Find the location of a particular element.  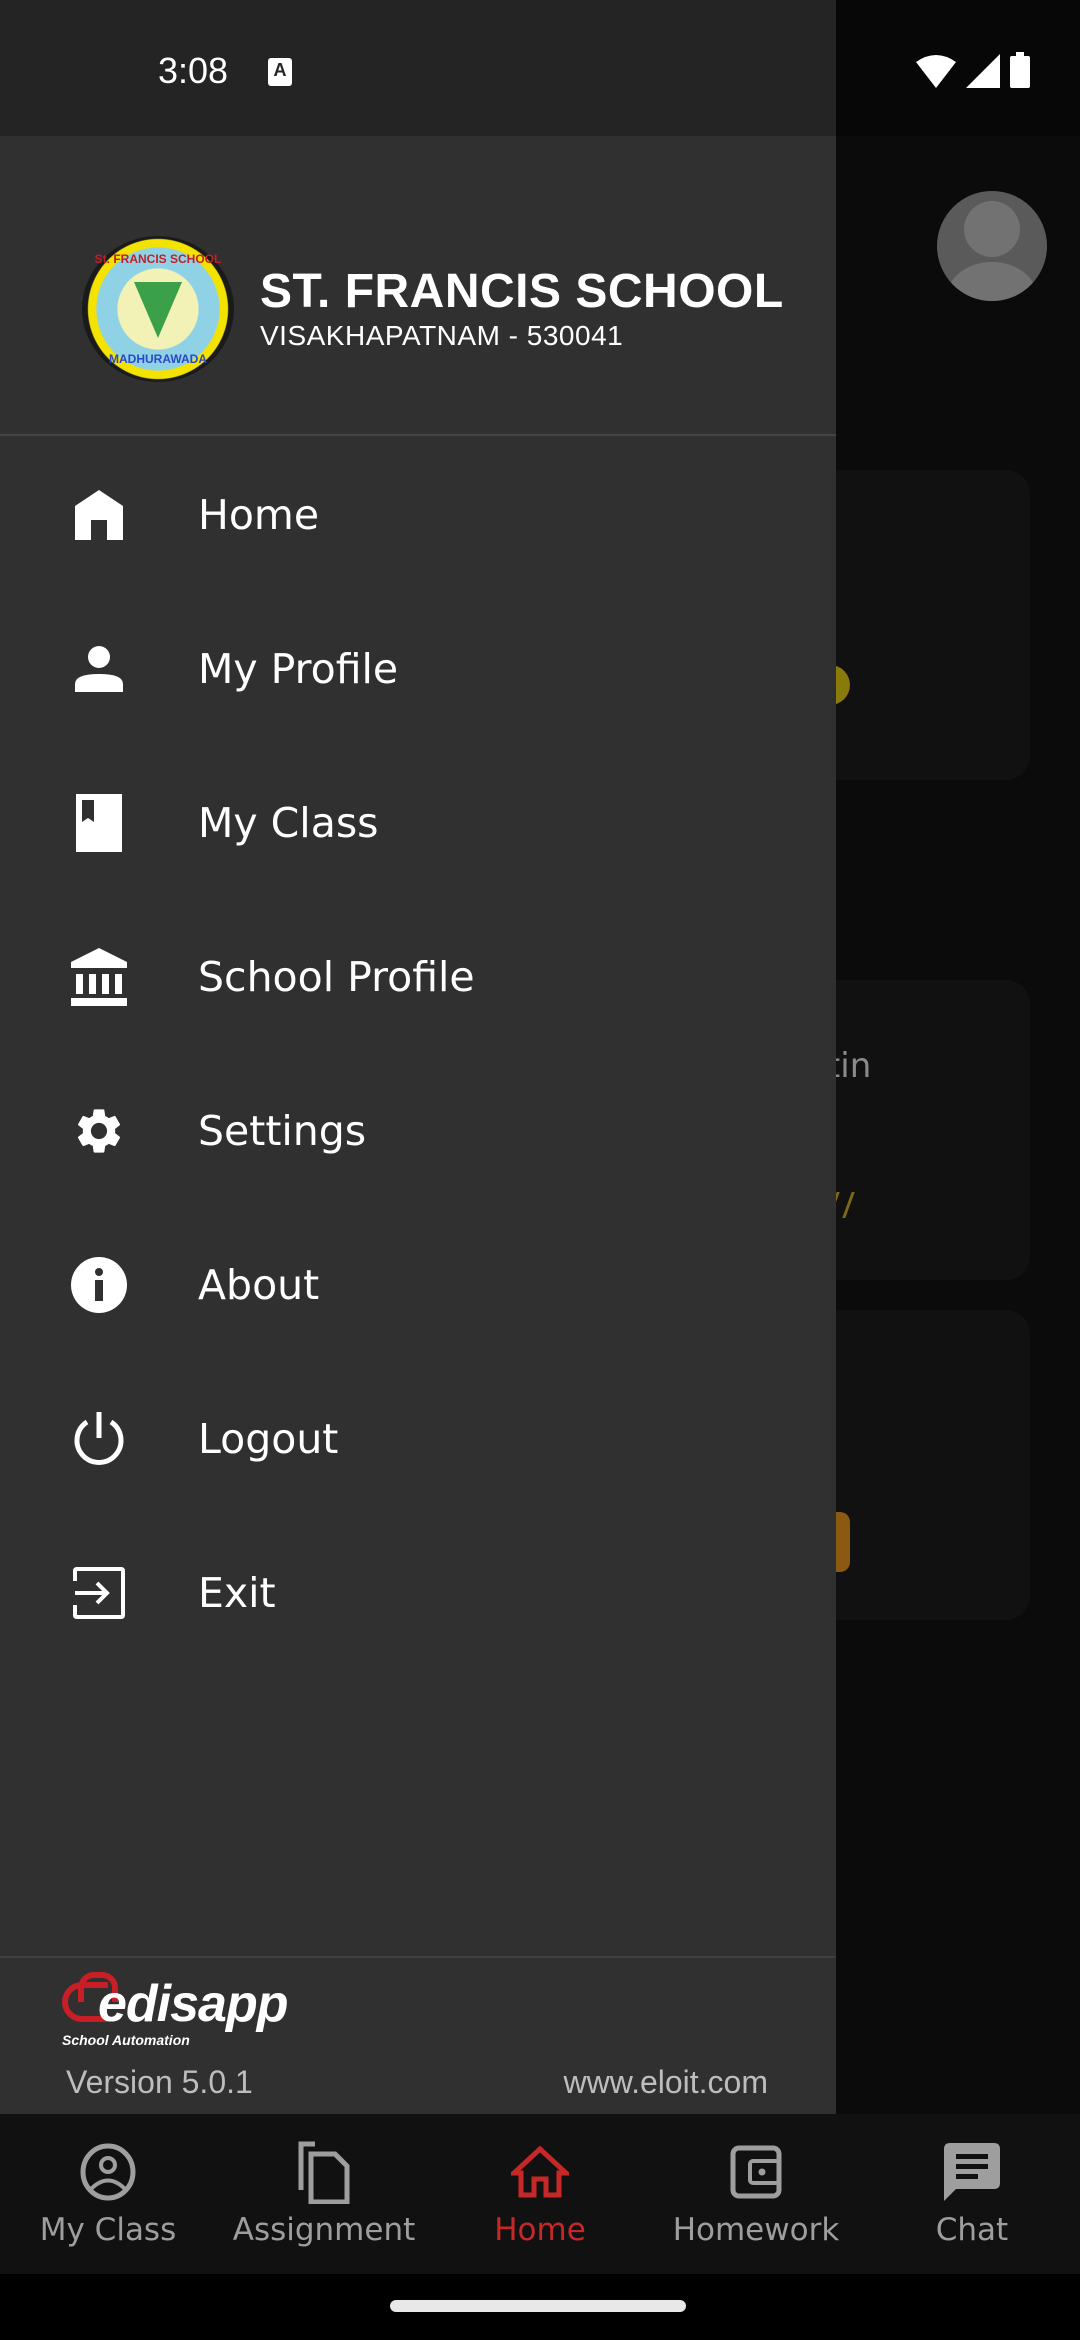

school-logo: St. FRANCIS SCHOOL MADHURAWADA is located at coordinates (158, 309).